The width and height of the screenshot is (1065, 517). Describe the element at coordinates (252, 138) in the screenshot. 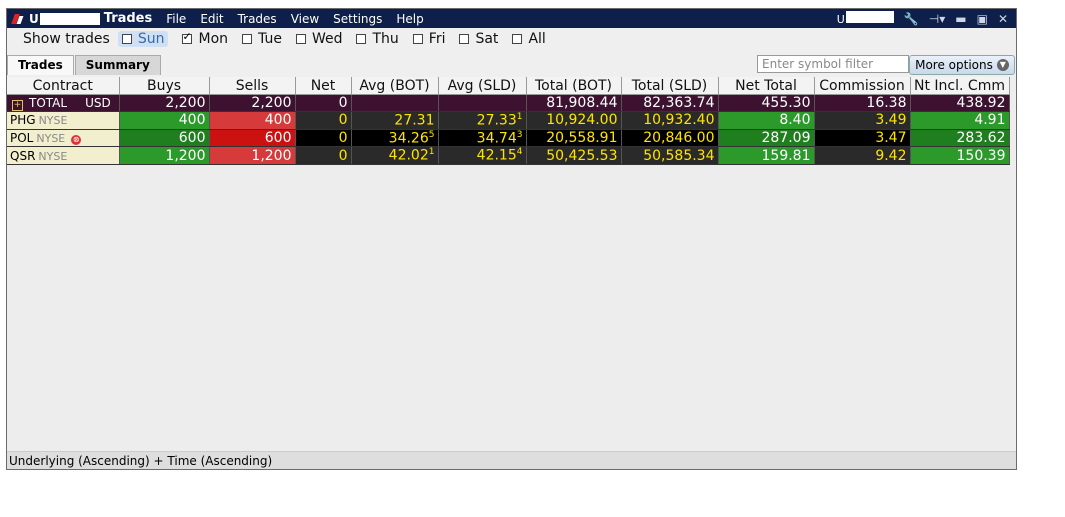

I see `sells-cell: 600` at that location.